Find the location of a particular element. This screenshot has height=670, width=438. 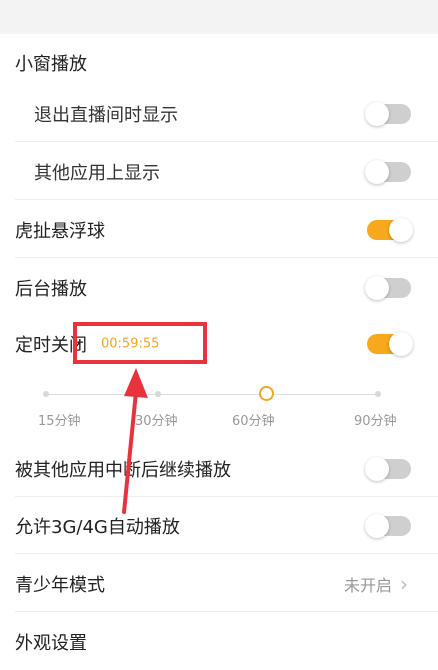

annotation-arrow-icon is located at coordinates (135, 441).